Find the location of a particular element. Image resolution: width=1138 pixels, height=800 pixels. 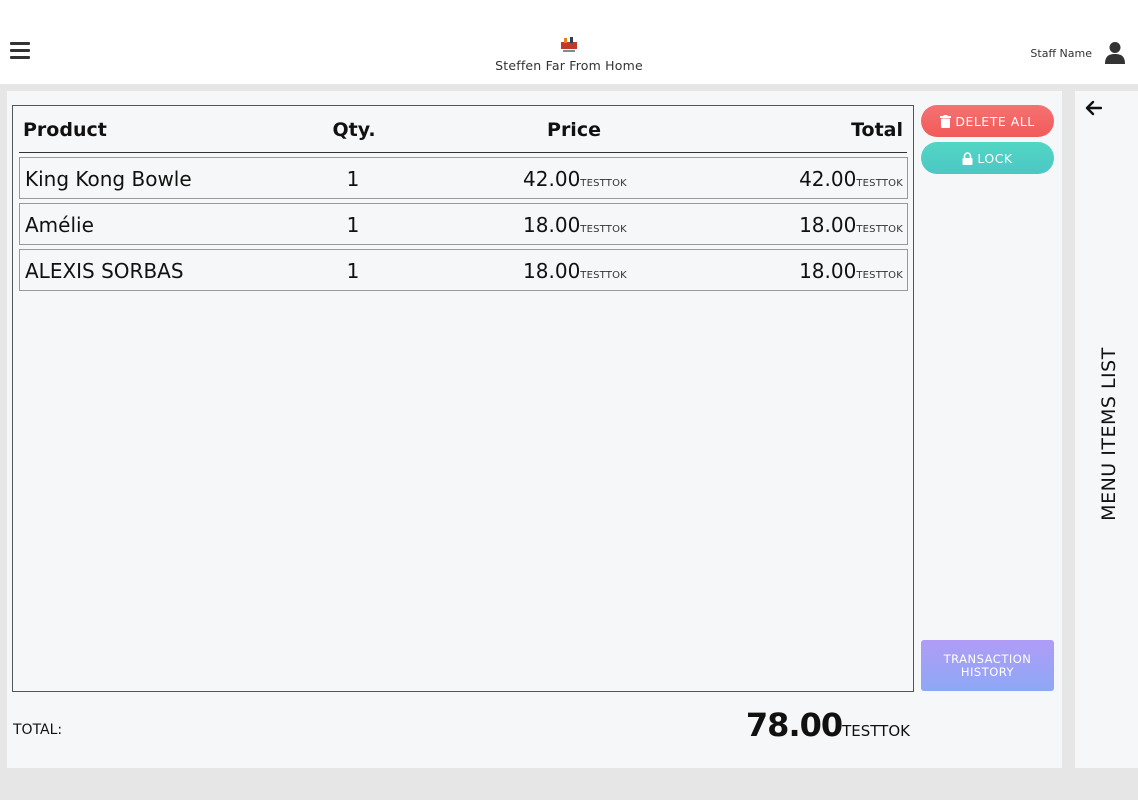

column-header-total: Total is located at coordinates (877, 130).